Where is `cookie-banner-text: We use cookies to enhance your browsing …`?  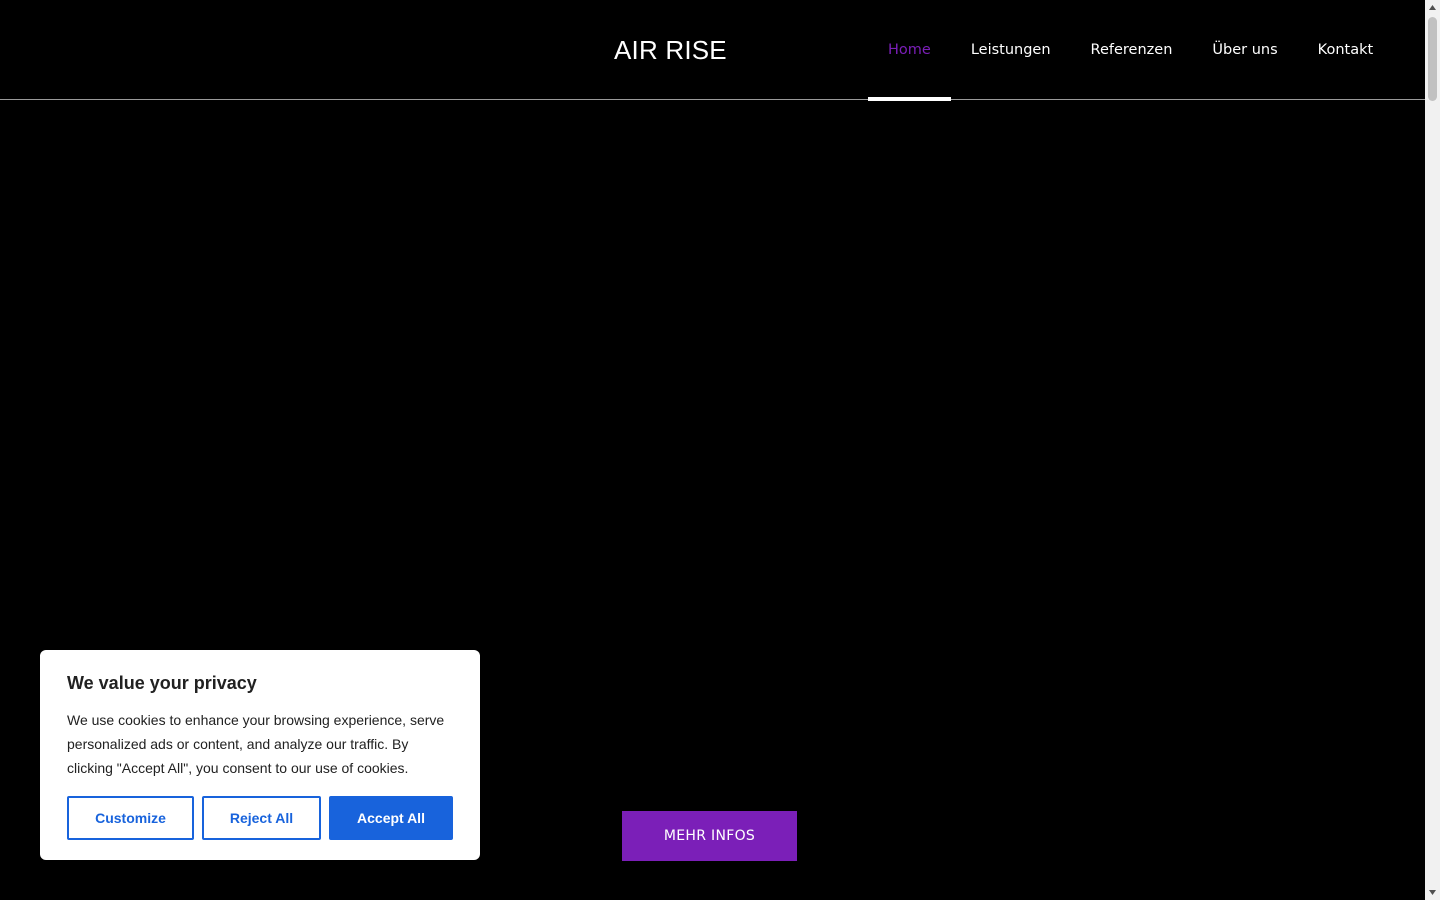
cookie-banner-text: We use cookies to enhance your browsing … is located at coordinates (256, 744).